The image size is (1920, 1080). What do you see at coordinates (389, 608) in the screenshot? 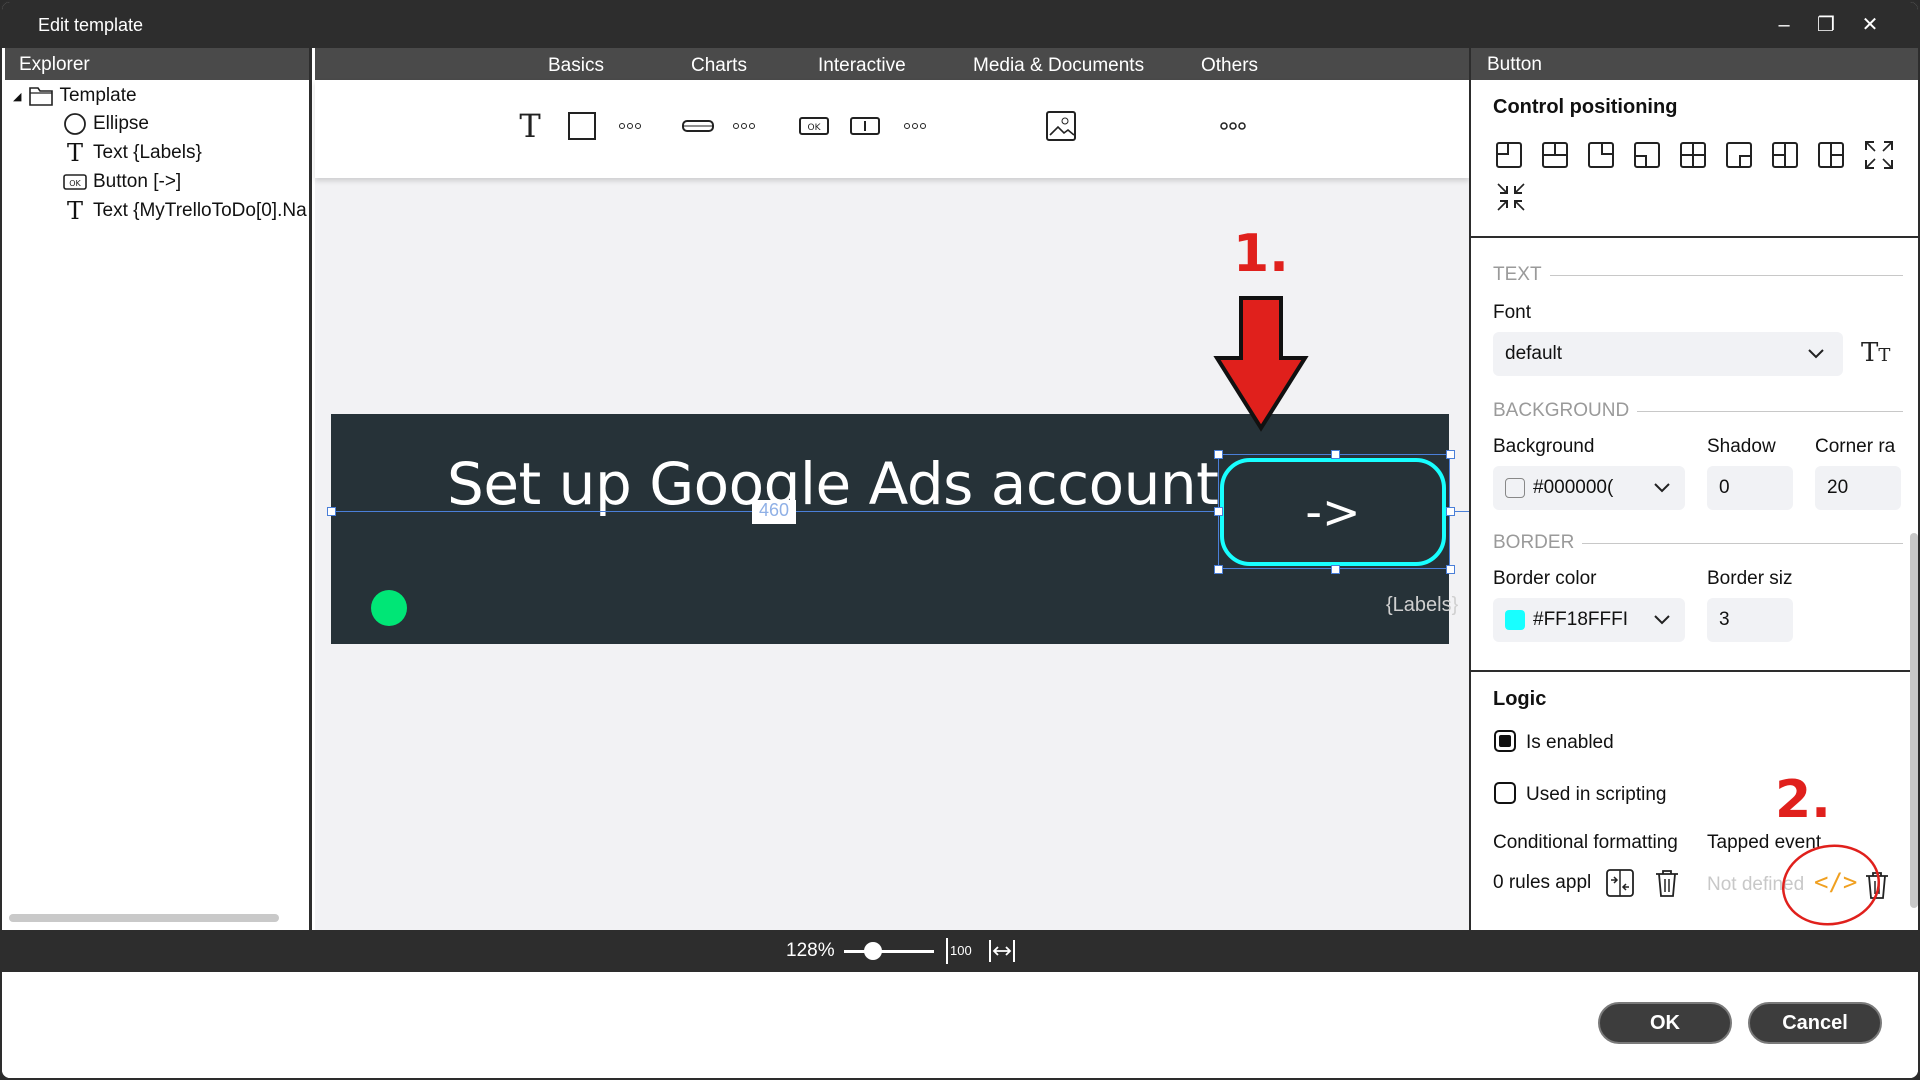
I see `status-ellipse` at bounding box center [389, 608].